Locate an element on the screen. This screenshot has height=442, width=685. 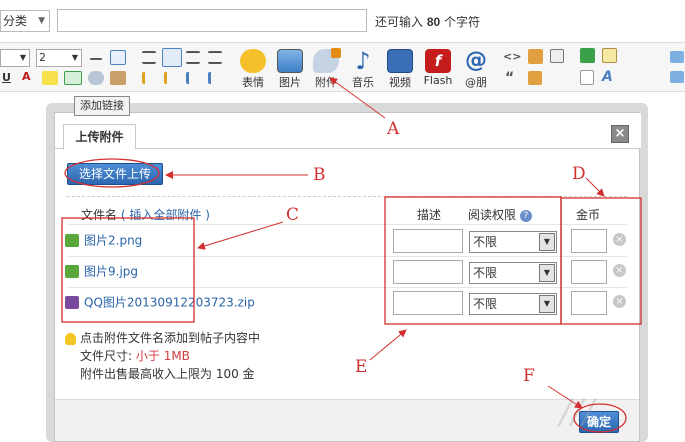
font-family-select: ▼ is located at coordinates (15, 58).